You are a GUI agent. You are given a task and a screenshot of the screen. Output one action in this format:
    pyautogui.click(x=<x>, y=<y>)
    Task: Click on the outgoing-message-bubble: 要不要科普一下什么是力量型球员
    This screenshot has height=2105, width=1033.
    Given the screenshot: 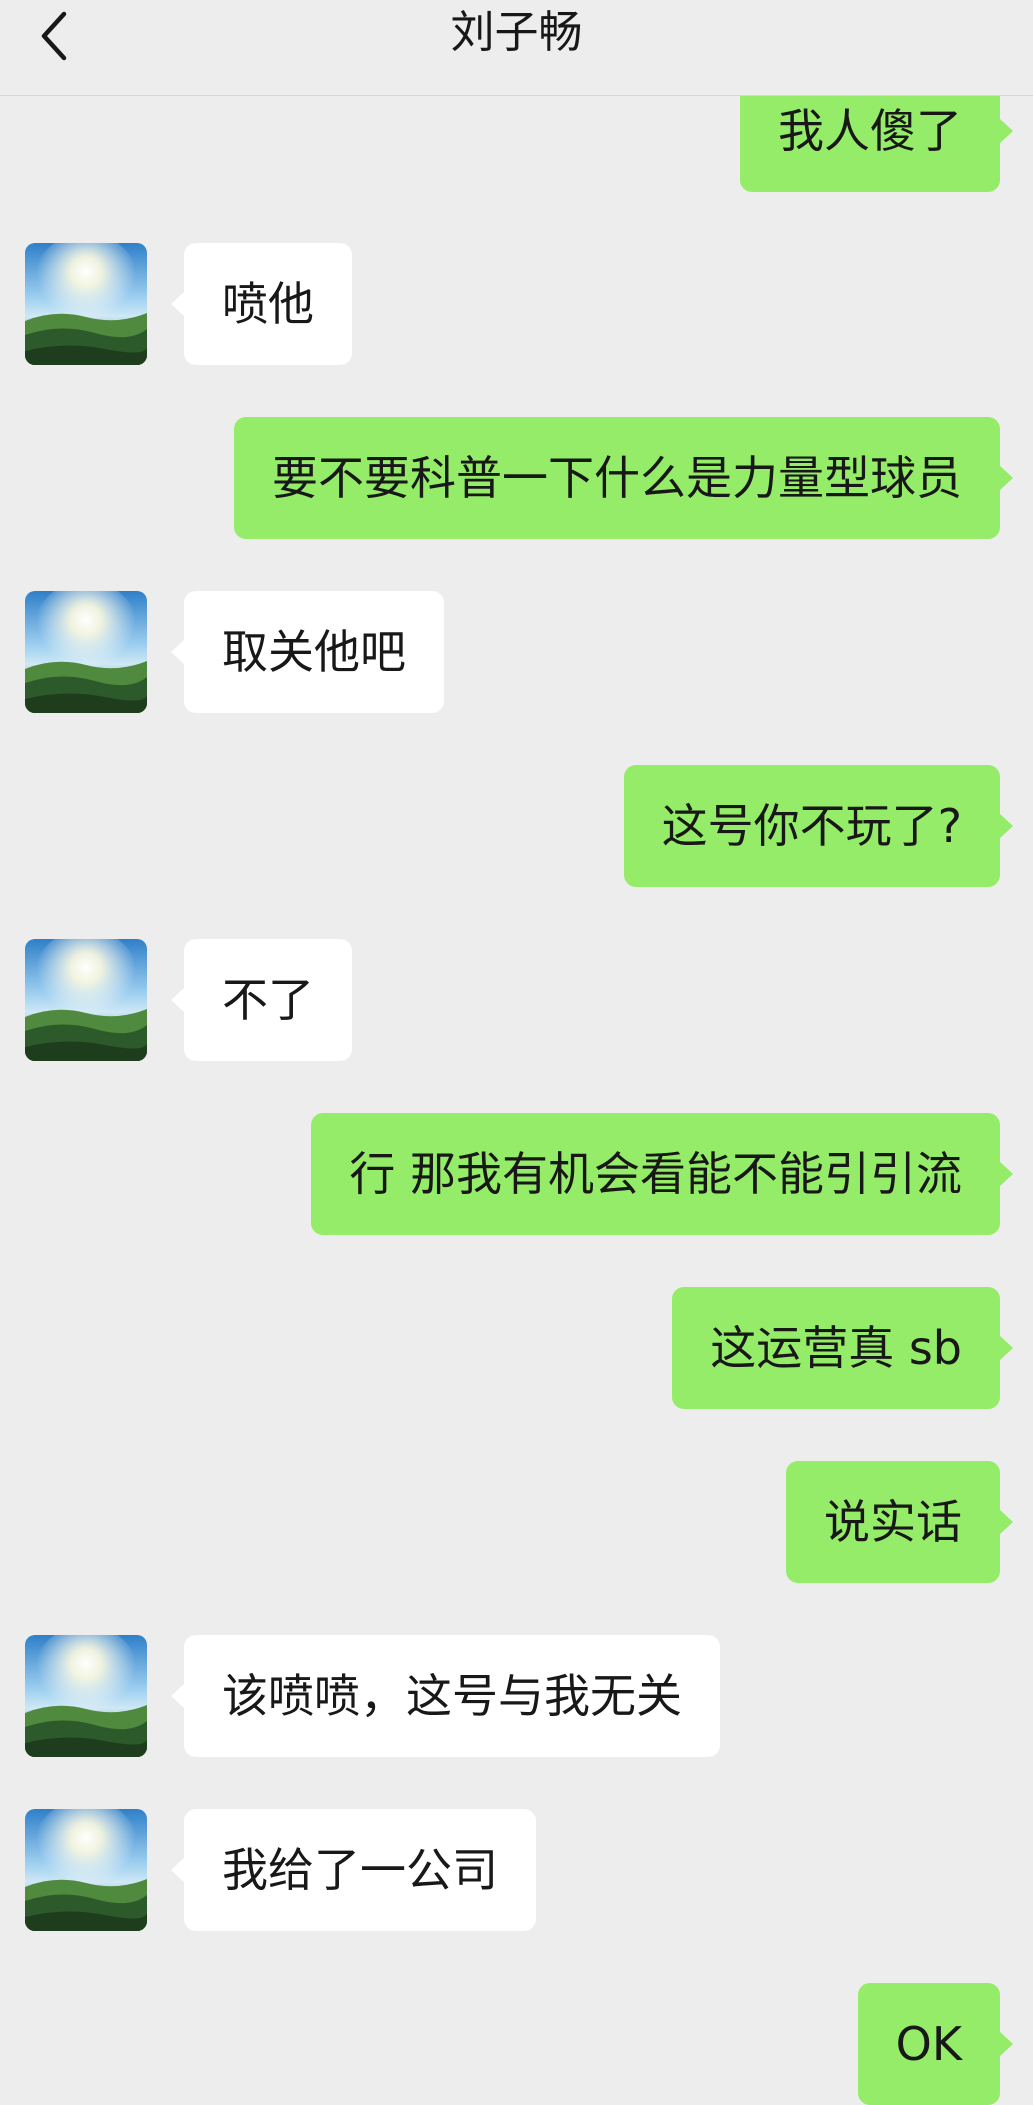 What is the action you would take?
    pyautogui.click(x=623, y=478)
    